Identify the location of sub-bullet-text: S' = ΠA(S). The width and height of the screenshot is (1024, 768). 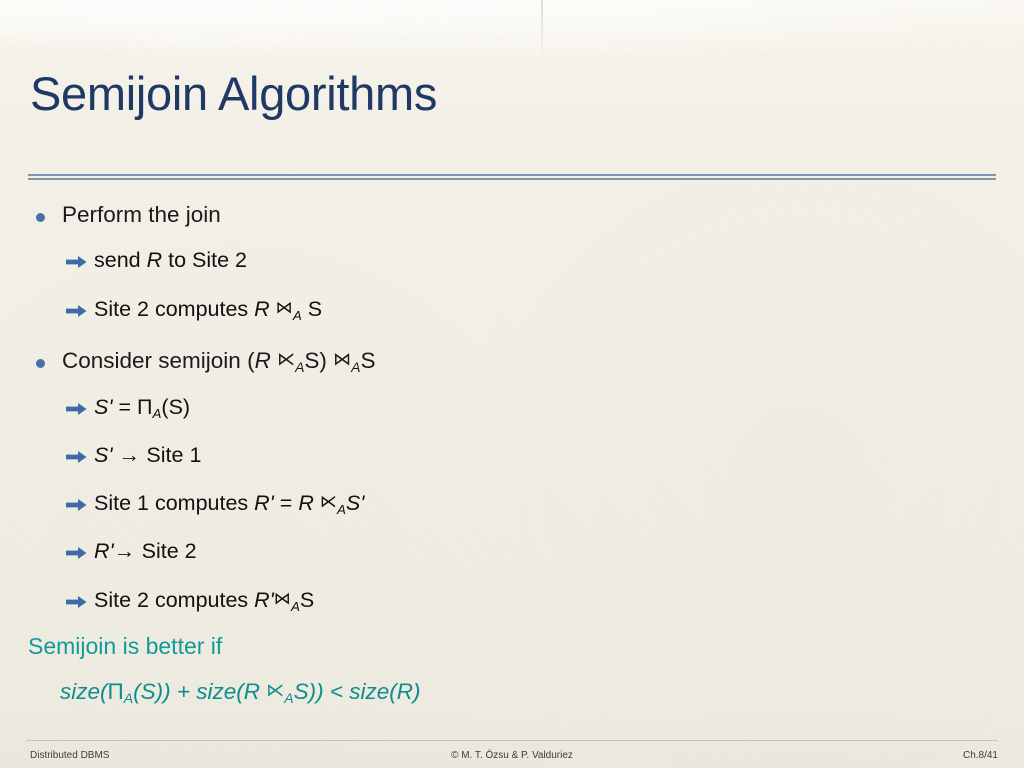
(142, 408).